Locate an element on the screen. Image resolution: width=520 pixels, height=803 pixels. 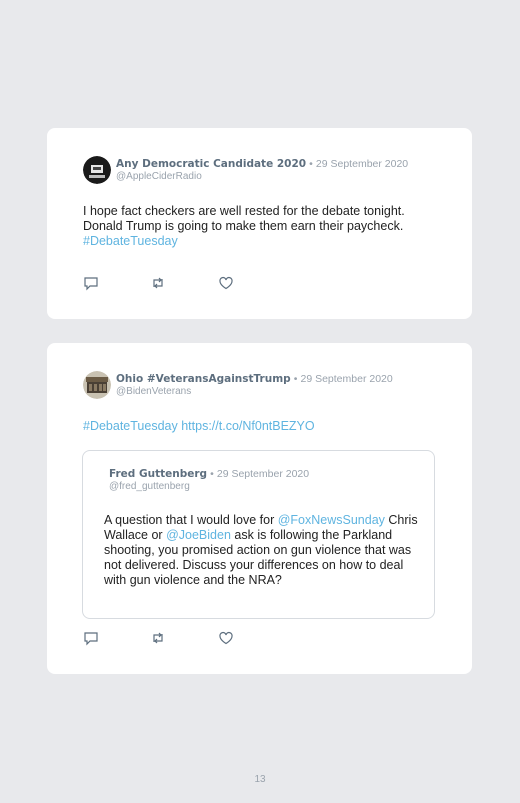
mention-link: @JoeBiden is located at coordinates (198, 535).